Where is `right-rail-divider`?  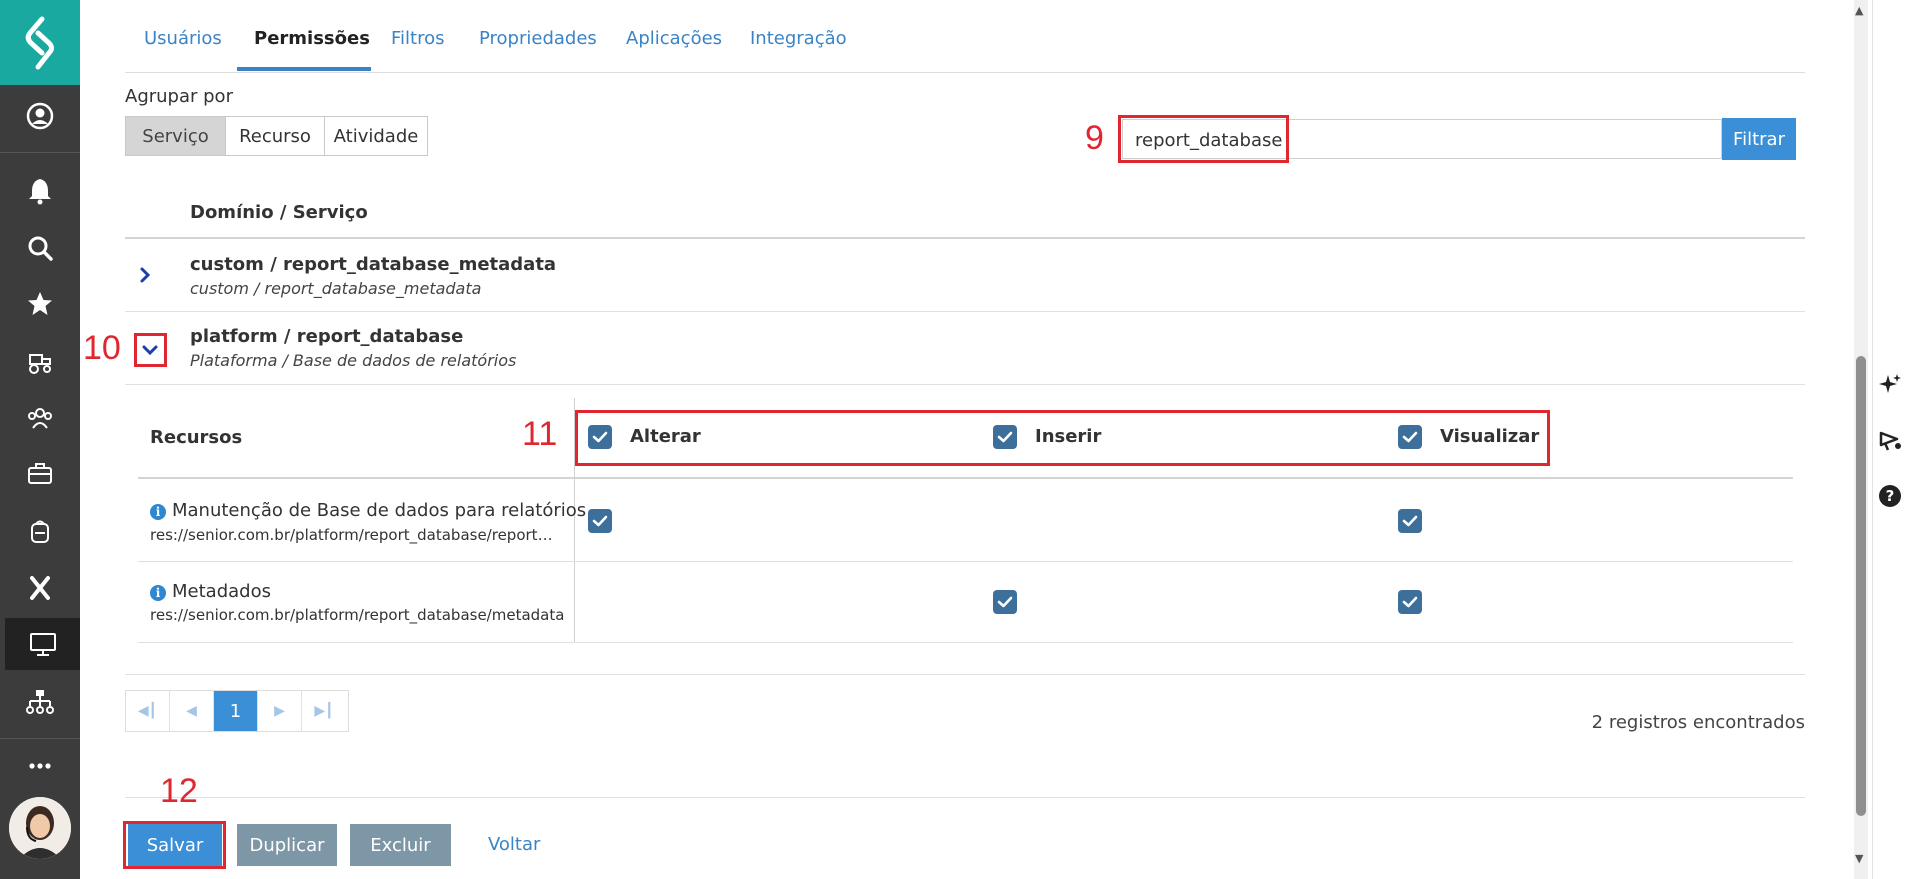
right-rail-divider is located at coordinates (1872, 439).